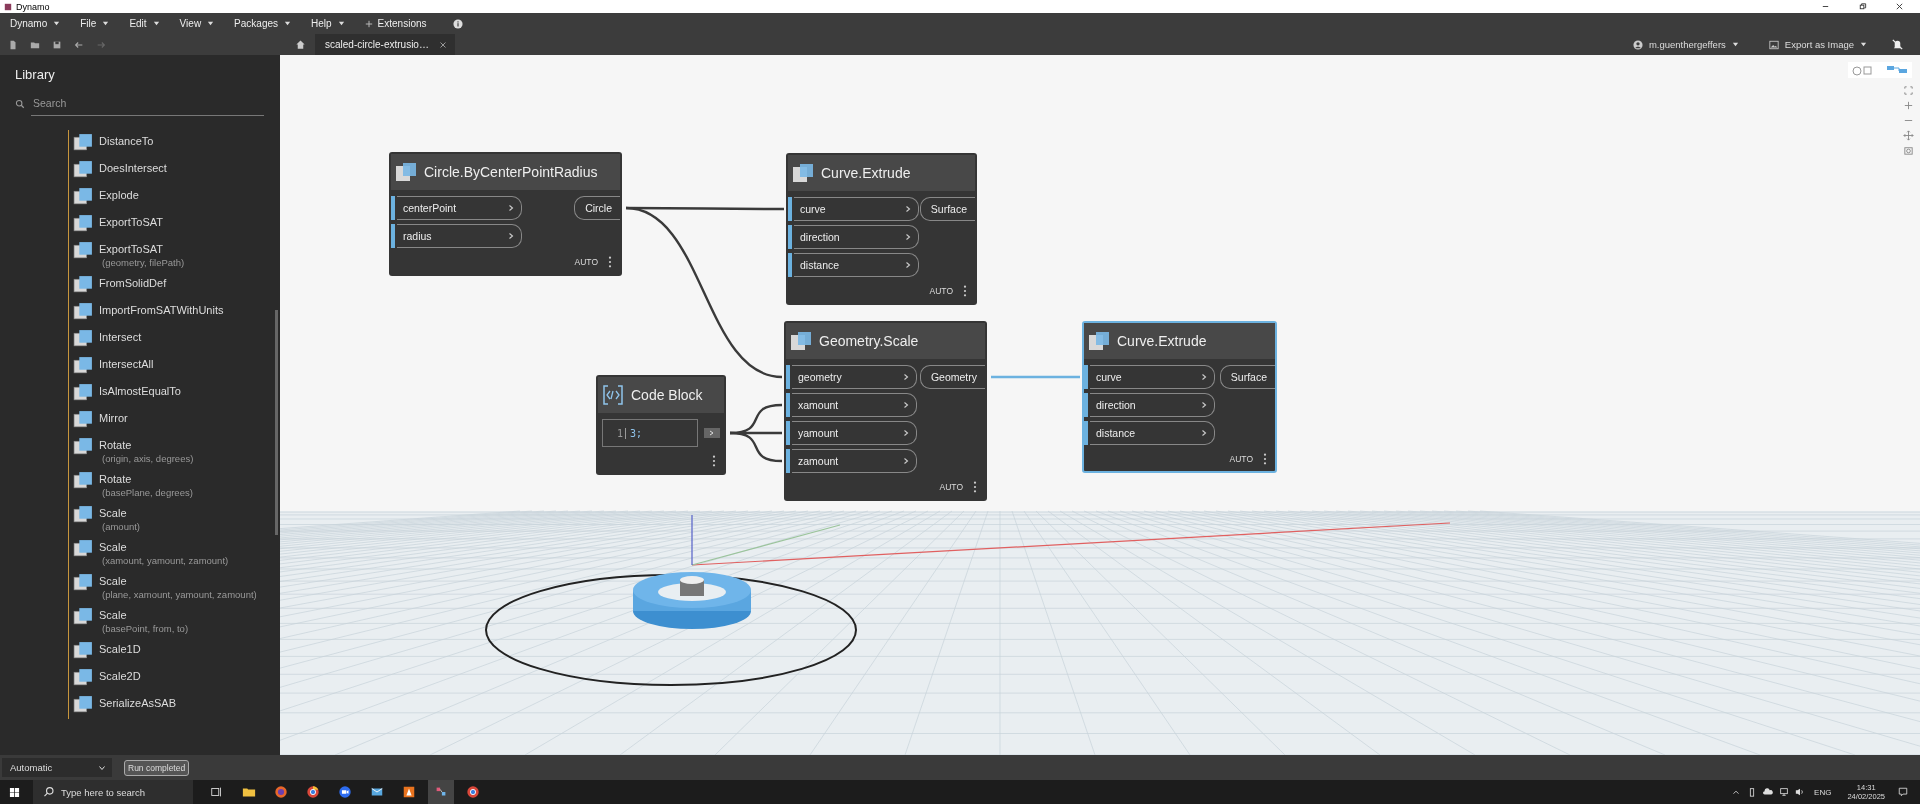 This screenshot has width=1920, height=804. Describe the element at coordinates (14, 792) in the screenshot. I see `windows-start-icon` at that location.